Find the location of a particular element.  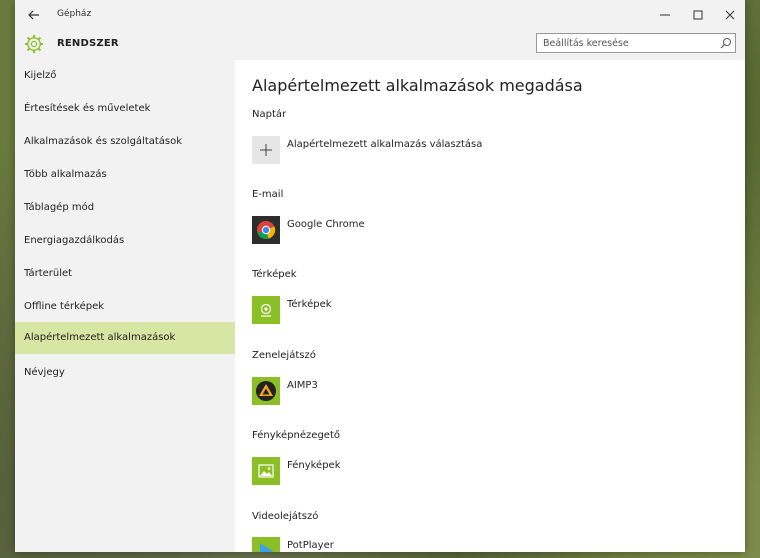

potplayer-icon is located at coordinates (266, 544).